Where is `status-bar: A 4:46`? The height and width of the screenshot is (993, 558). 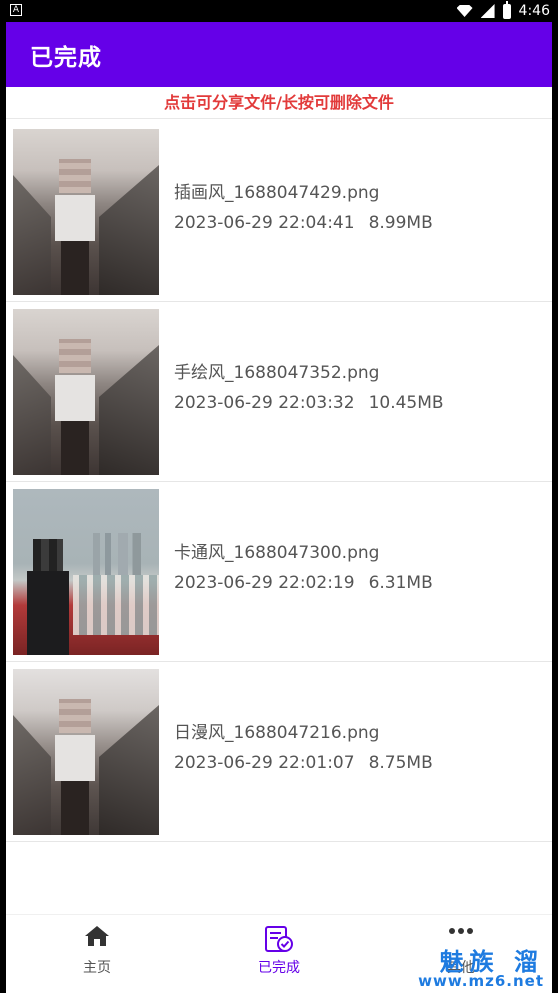
status-bar: A 4:46 is located at coordinates (279, 11).